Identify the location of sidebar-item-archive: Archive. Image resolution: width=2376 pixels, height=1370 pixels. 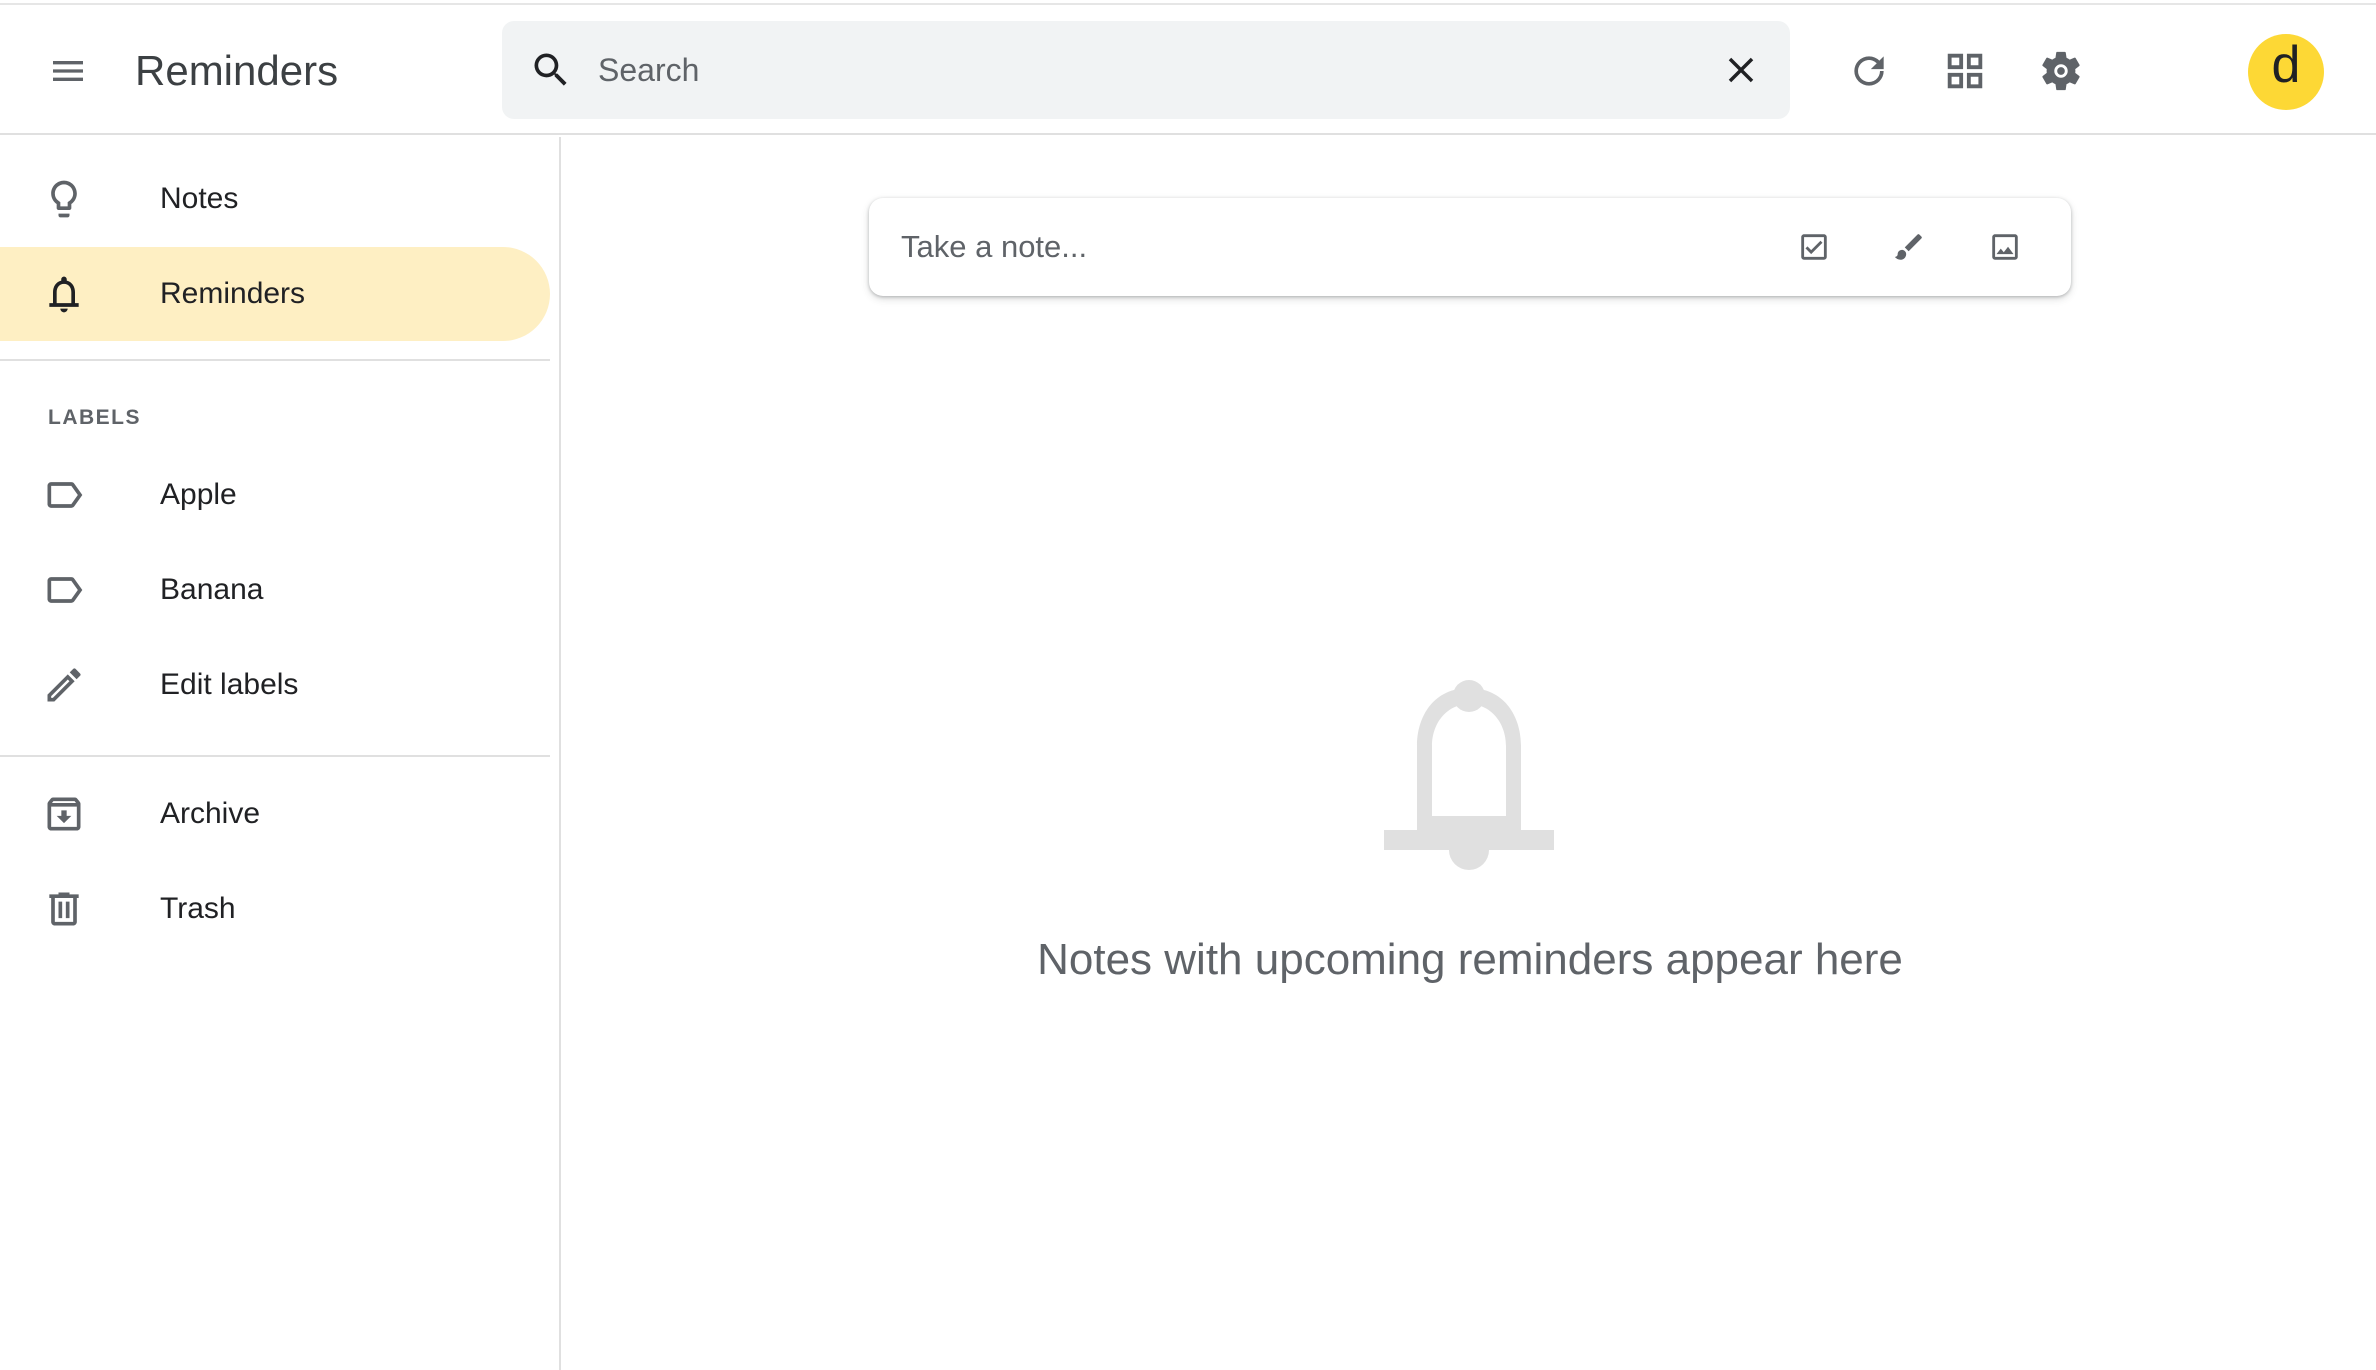
(275, 814).